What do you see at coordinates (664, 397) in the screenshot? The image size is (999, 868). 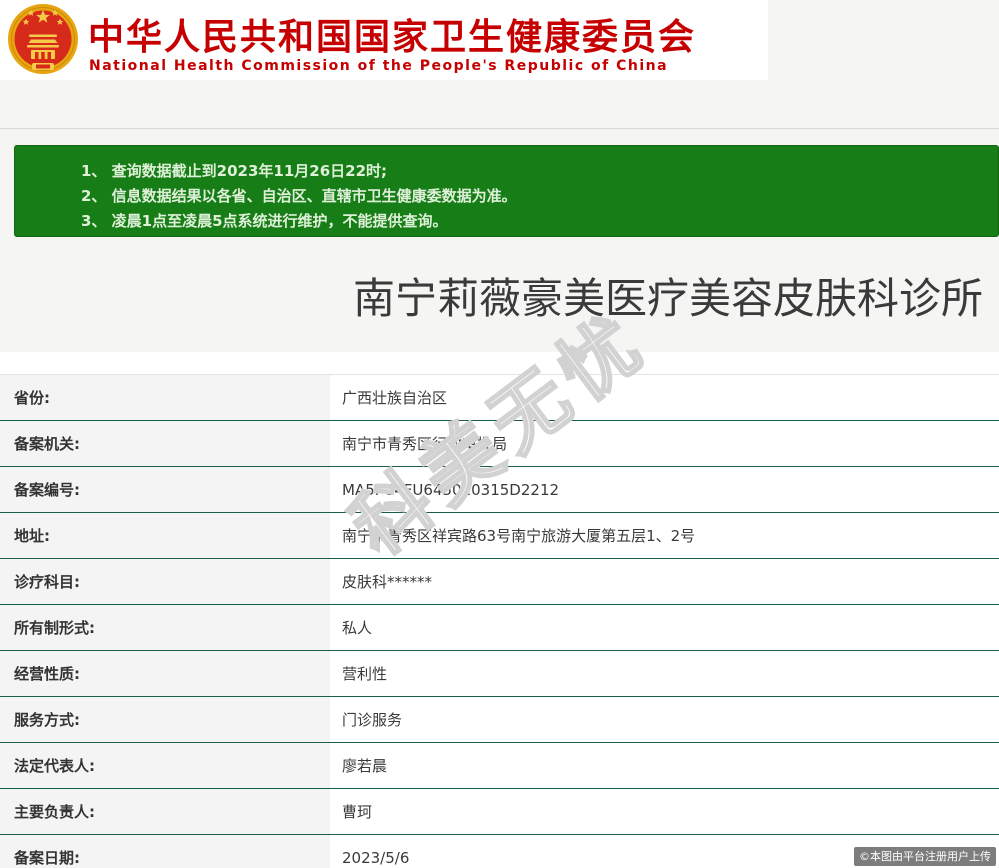 I see `field-value: 广西壮族自治区` at bounding box center [664, 397].